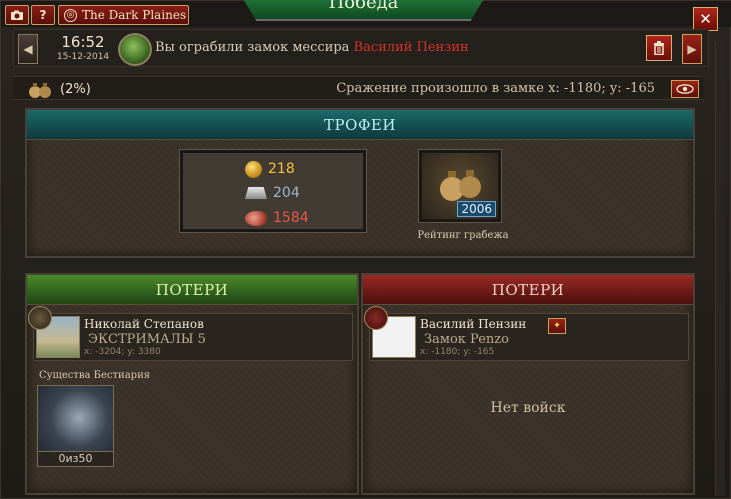 Image resolution: width=731 pixels, height=499 pixels. I want to click on bestiary-count: 0из50, so click(75, 459).